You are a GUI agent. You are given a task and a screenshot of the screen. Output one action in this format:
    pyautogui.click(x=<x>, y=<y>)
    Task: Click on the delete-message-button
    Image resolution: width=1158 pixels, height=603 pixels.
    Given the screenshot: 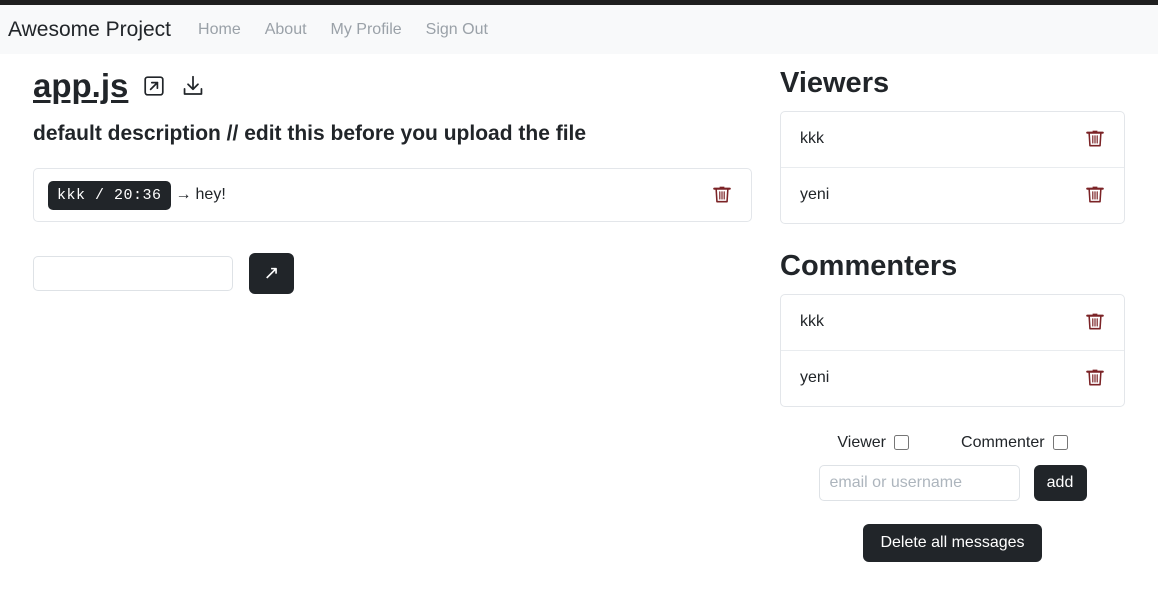 What is the action you would take?
    pyautogui.click(x=722, y=195)
    